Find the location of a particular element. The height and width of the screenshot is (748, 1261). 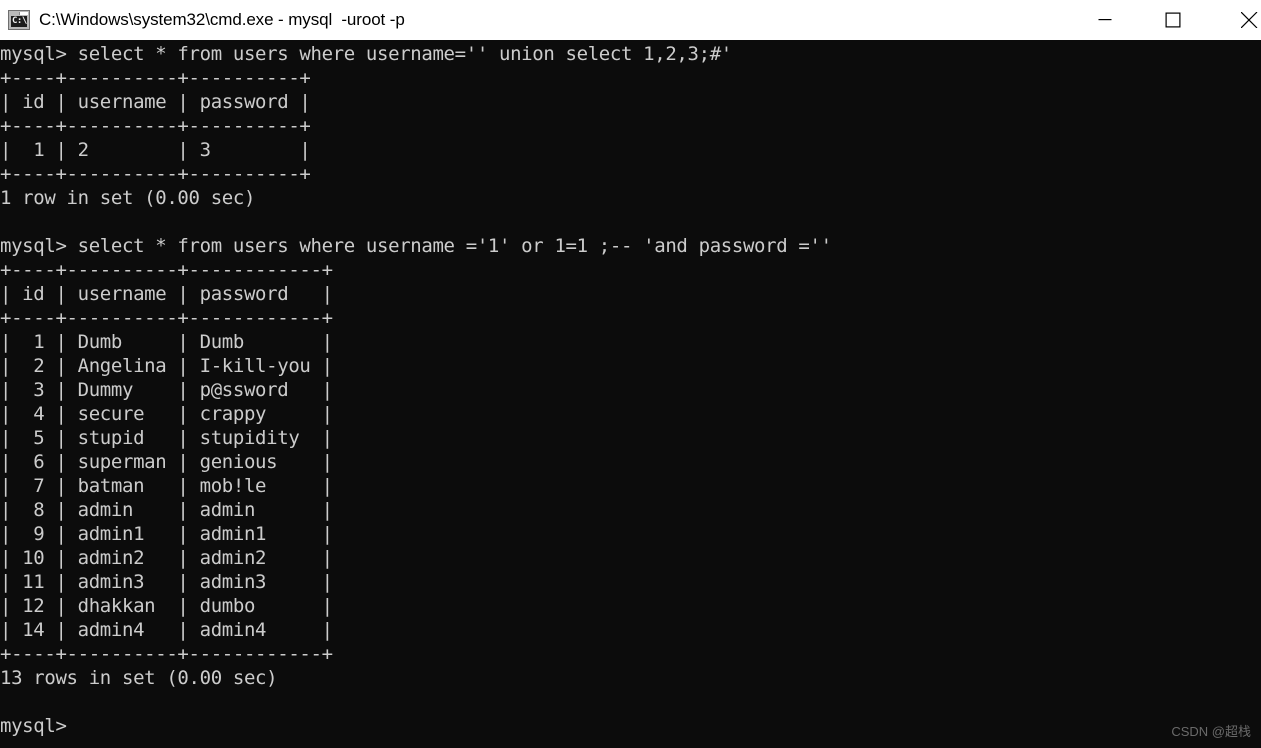

terminal-line: | 6 | superman | genious | is located at coordinates (166, 462).